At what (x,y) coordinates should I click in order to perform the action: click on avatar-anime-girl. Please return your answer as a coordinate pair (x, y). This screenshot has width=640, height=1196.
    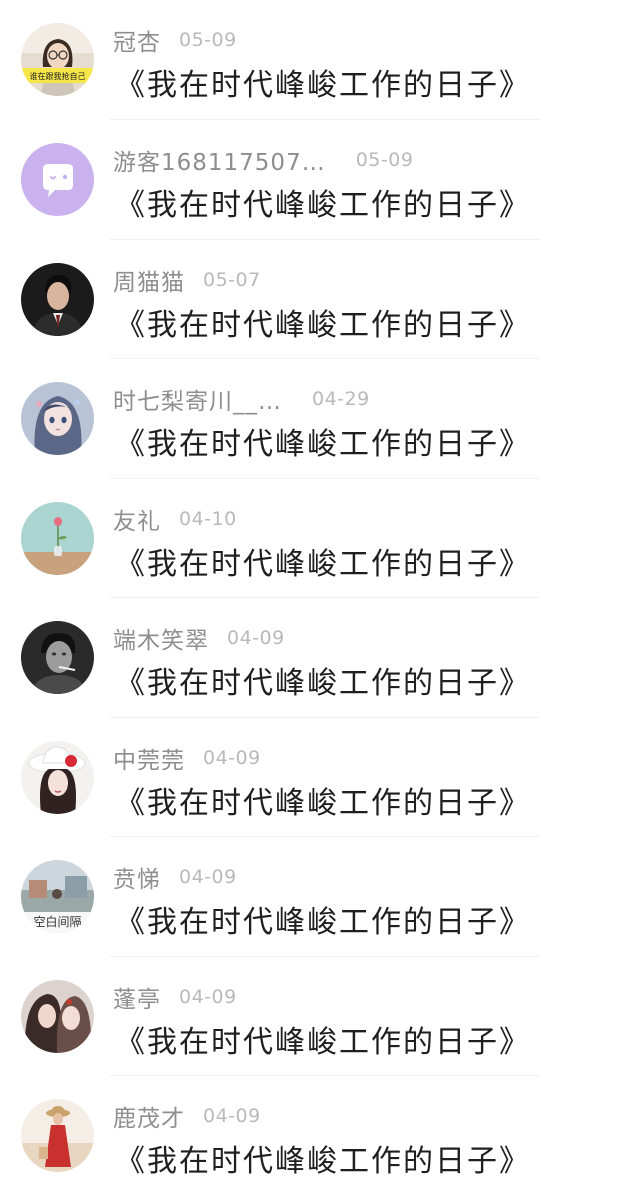
    Looking at the image, I should click on (57, 418).